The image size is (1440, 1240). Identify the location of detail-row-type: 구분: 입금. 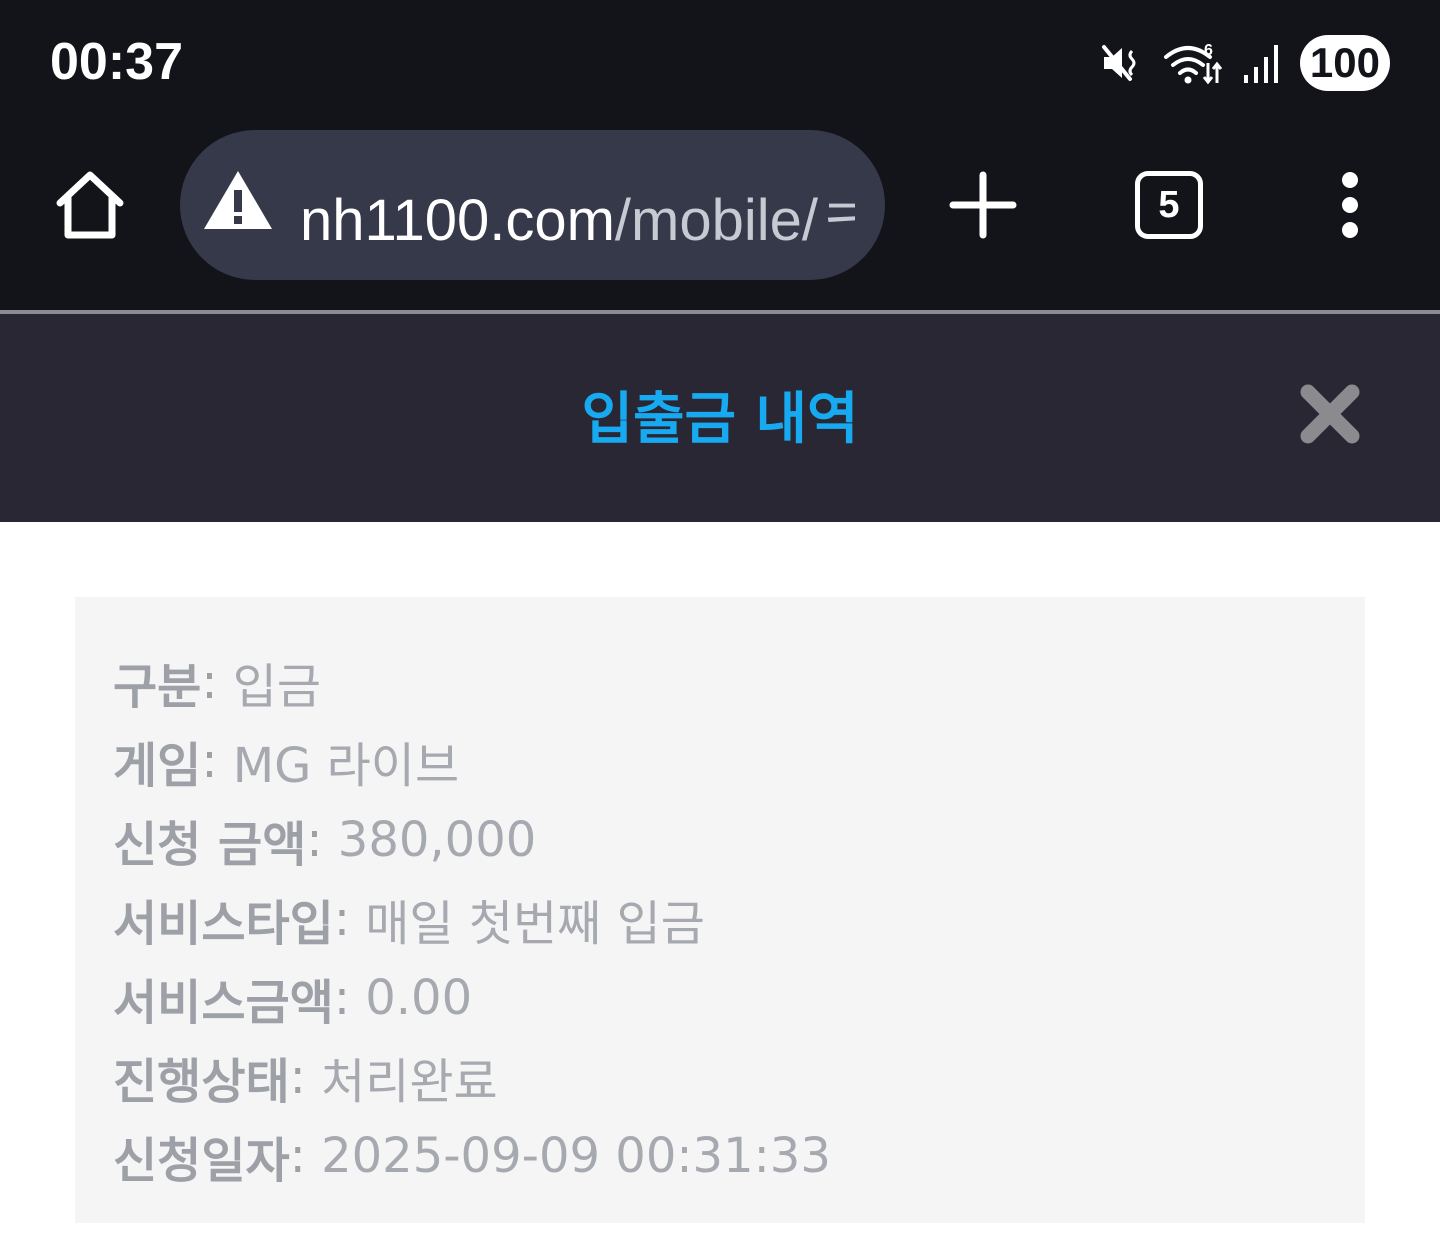
(739, 681).